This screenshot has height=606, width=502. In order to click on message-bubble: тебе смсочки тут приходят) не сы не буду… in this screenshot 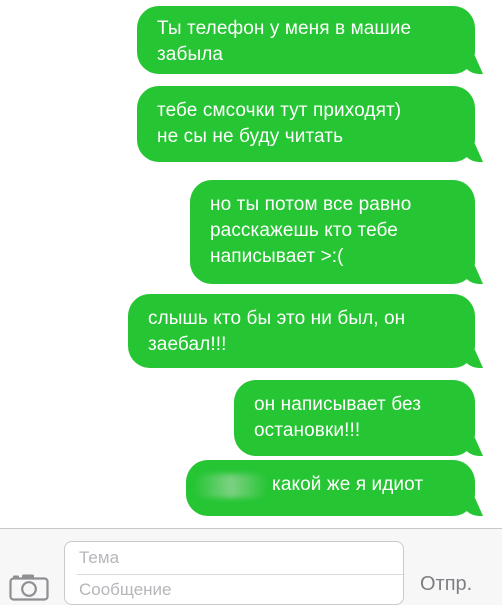, I will do `click(306, 124)`.